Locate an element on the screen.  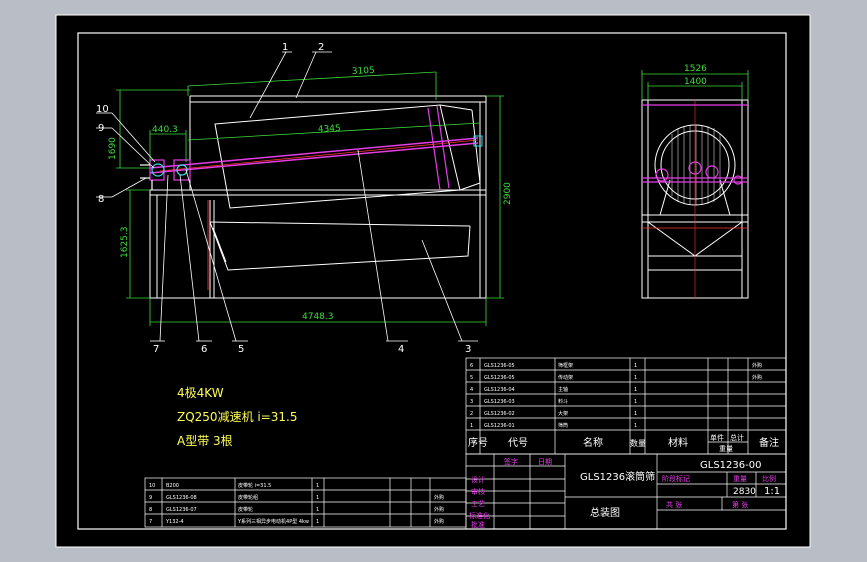
bom-row-name: 大架 is located at coordinates (563, 413).